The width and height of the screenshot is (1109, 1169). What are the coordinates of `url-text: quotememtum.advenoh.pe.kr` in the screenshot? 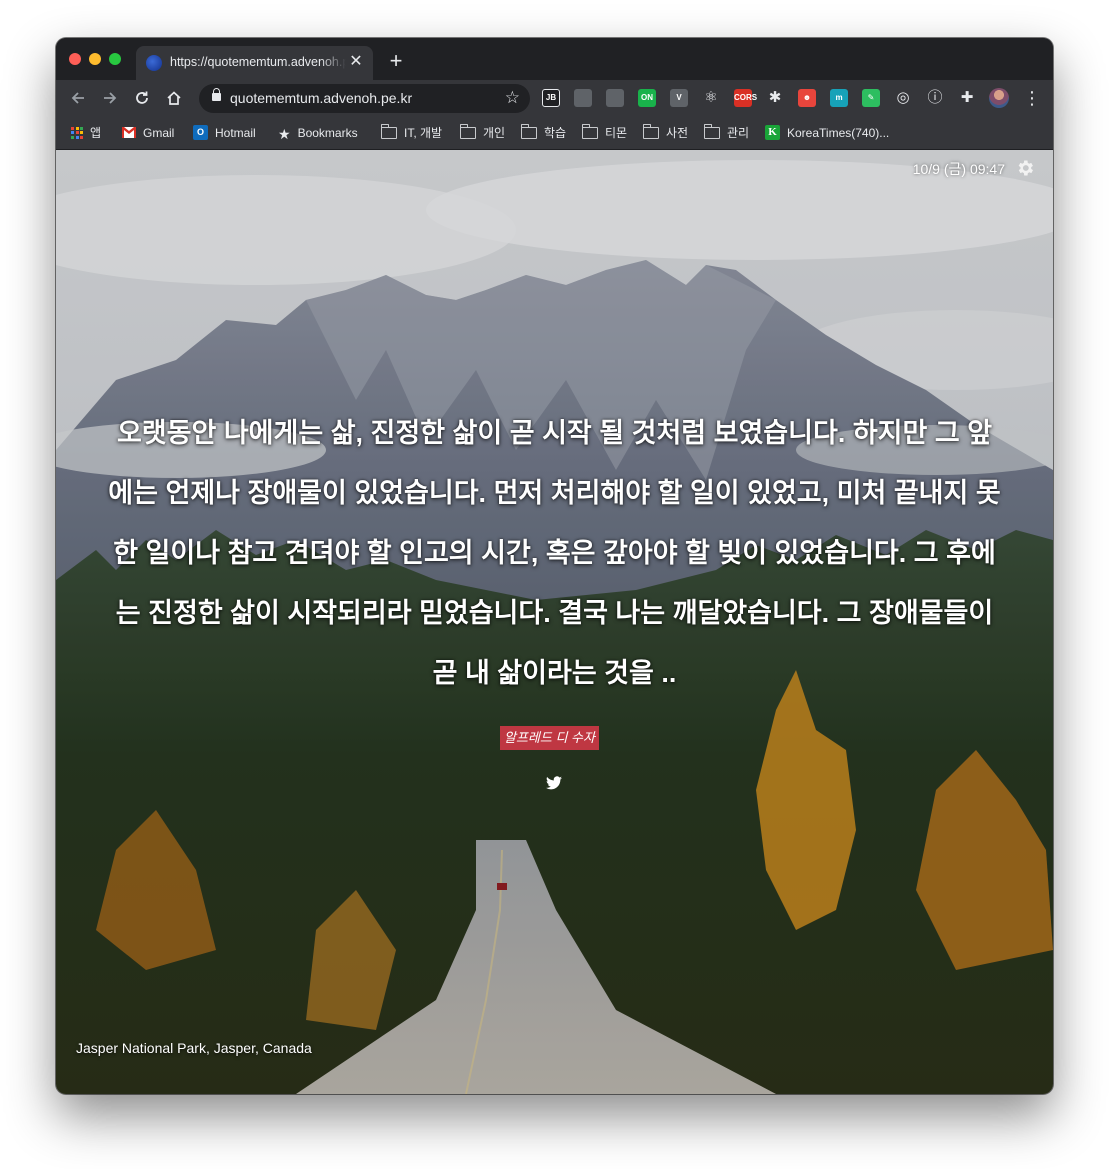 It's located at (321, 98).